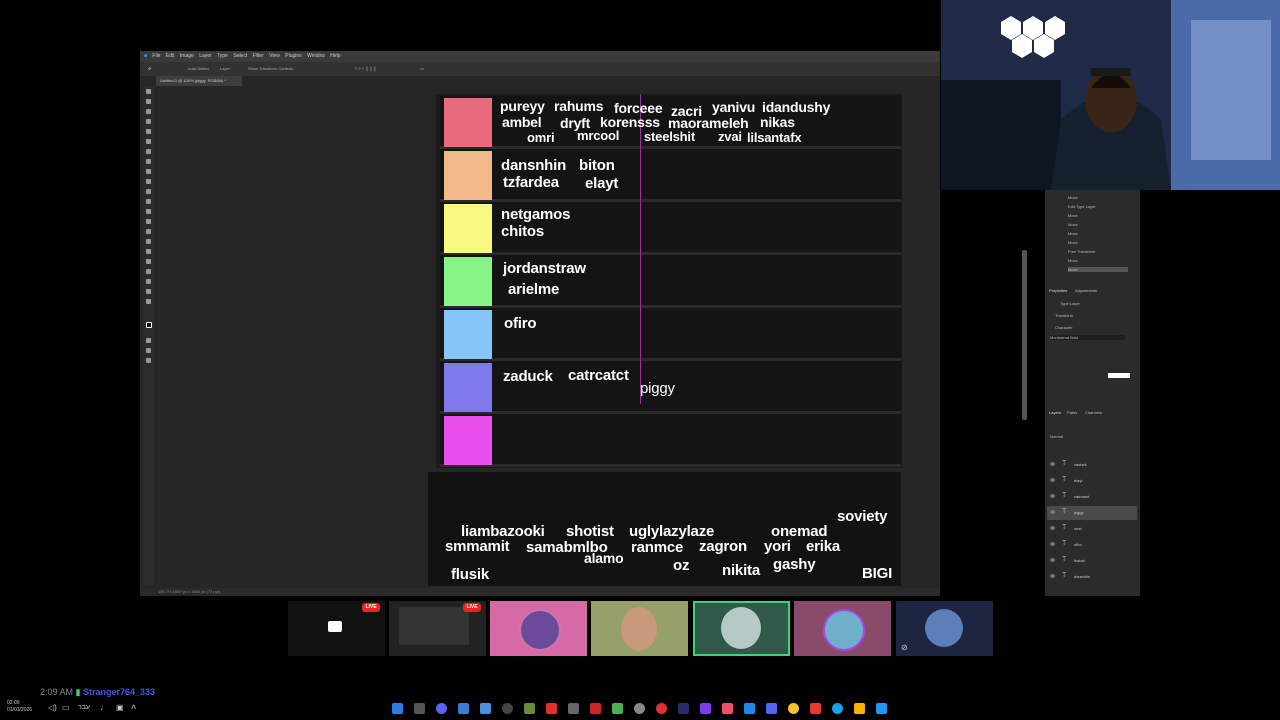 The height and width of the screenshot is (720, 1280). Describe the element at coordinates (148, 340) in the screenshot. I see `quick-mask-icon` at that location.